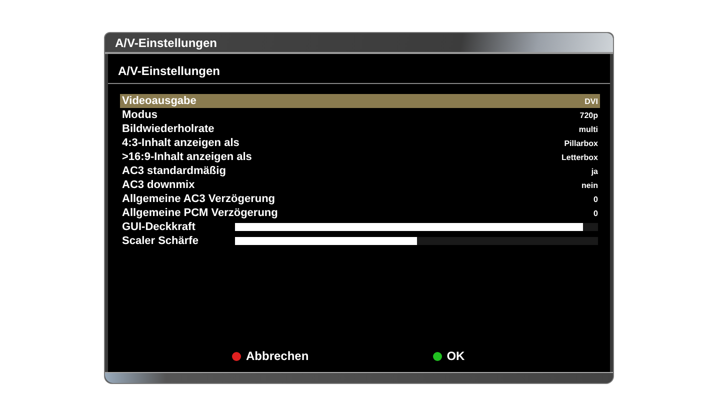 The width and height of the screenshot is (720, 405). Describe the element at coordinates (159, 185) in the screenshot. I see `setting-label: AC3 downmix` at that location.